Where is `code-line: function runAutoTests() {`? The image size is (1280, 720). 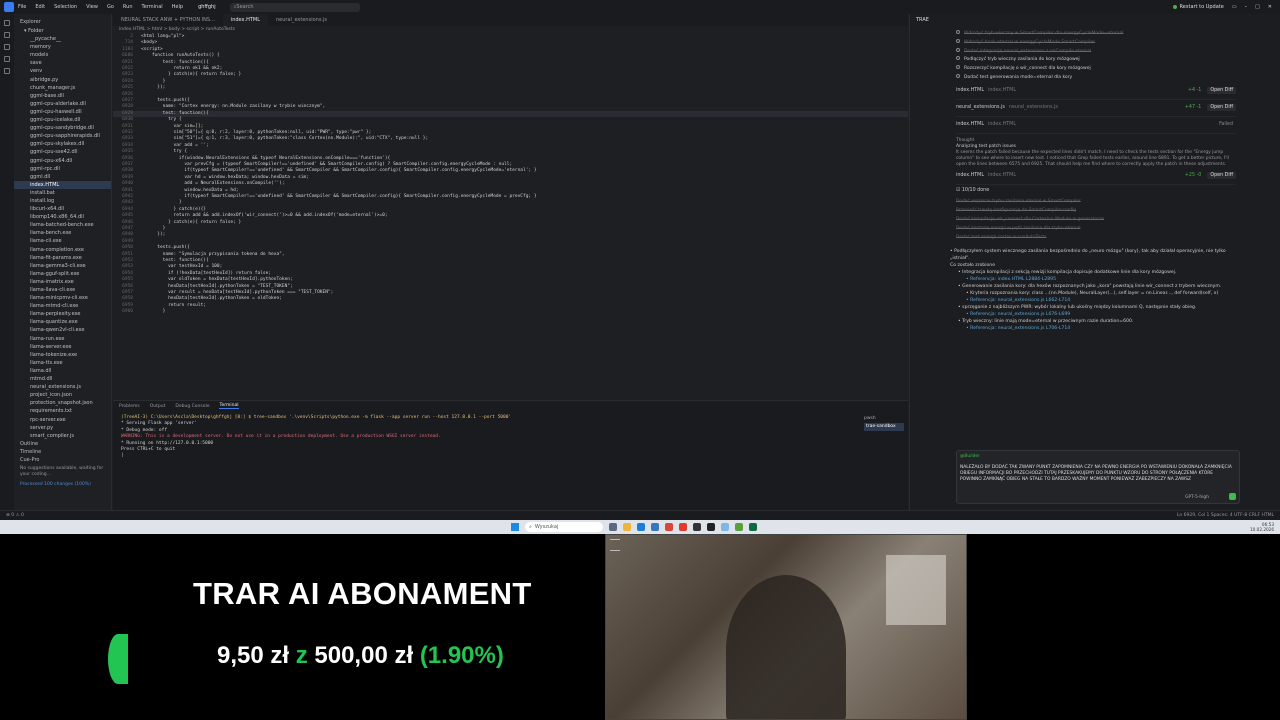 code-line: function runAutoTests() { is located at coordinates (180, 55).